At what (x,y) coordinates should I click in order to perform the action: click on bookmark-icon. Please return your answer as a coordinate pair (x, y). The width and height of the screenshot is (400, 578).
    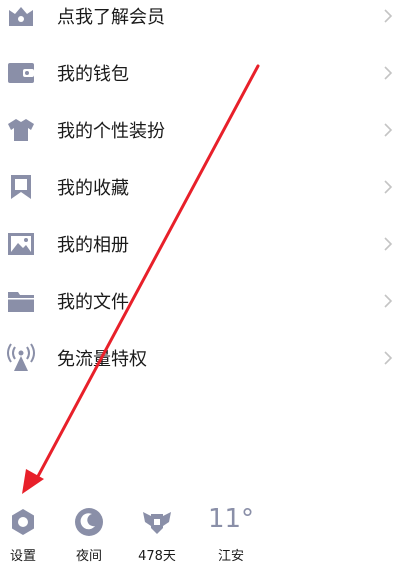
    Looking at the image, I should click on (21, 187).